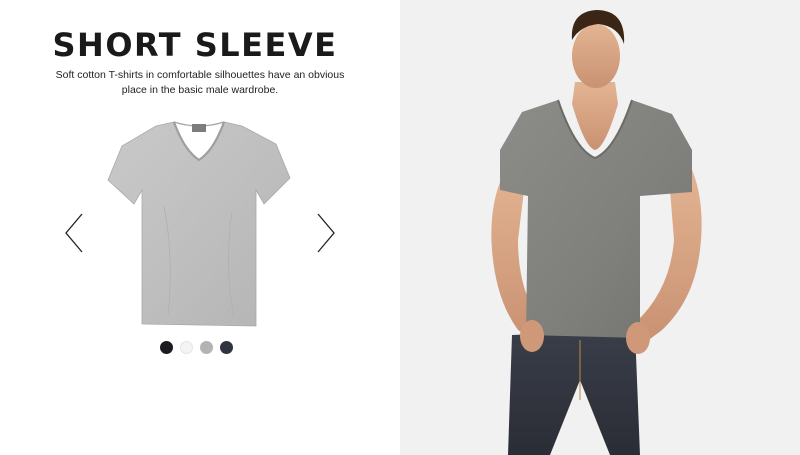  Describe the element at coordinates (206, 347) in the screenshot. I see `swatch-grey` at that location.